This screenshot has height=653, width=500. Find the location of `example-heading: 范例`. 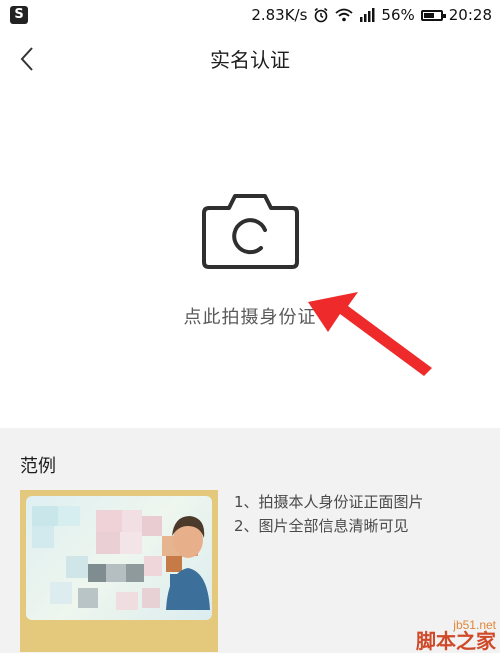

example-heading: 范例 is located at coordinates (38, 466).